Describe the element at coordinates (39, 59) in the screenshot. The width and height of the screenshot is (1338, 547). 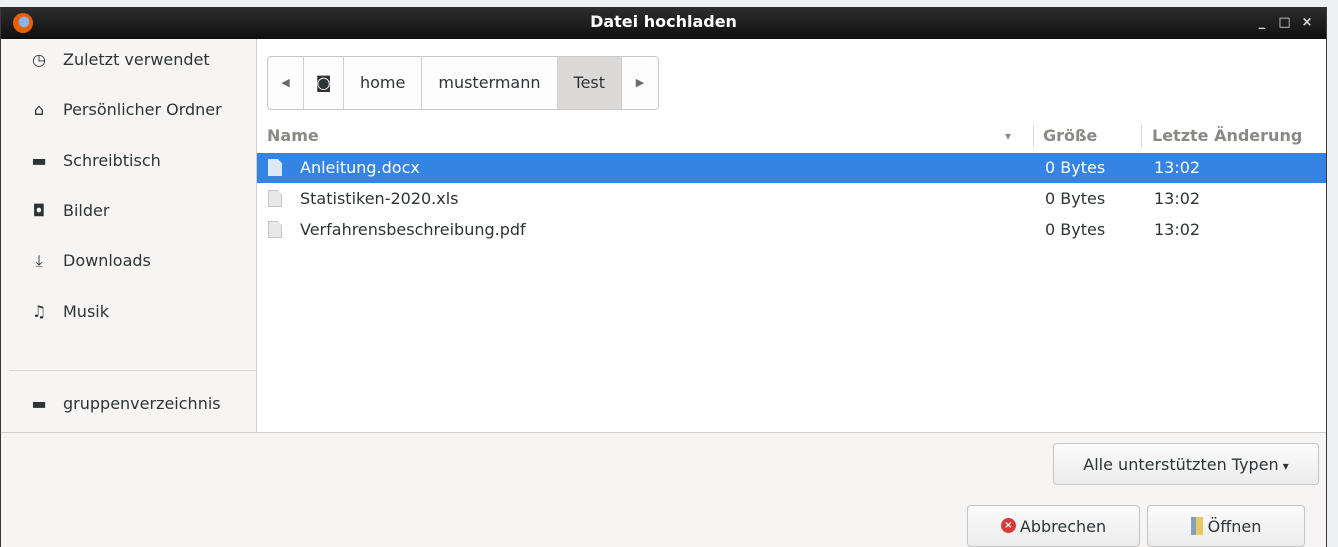
I see `clock-icon: ◷` at that location.